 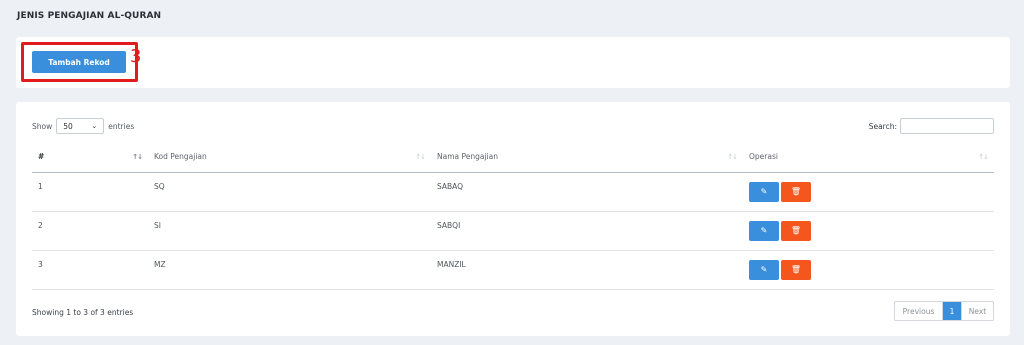 I want to click on column-header-operasi: Operasi ↑↓, so click(x=868, y=157).